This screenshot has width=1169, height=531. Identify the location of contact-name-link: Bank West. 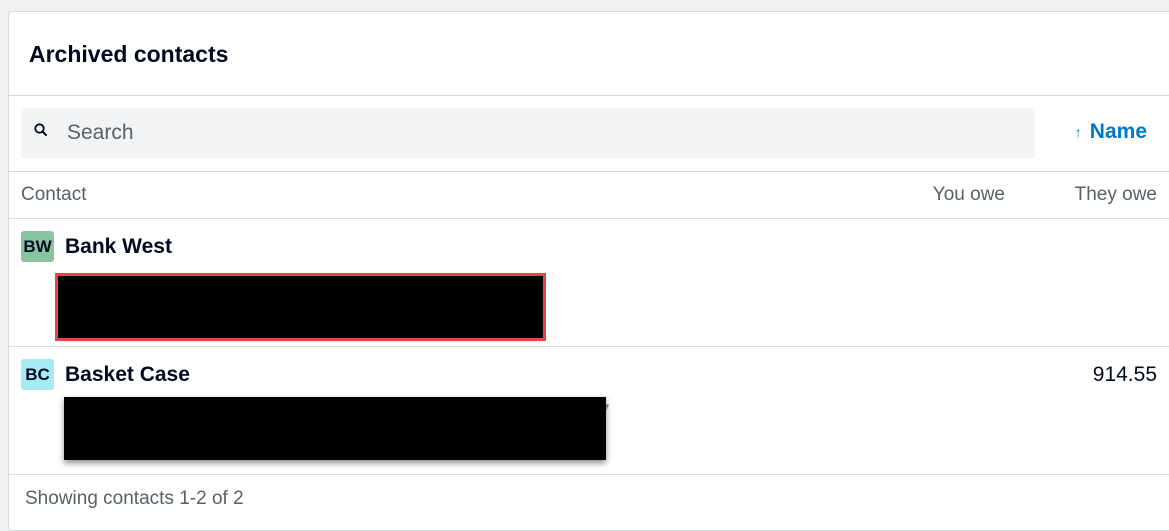
(118, 247).